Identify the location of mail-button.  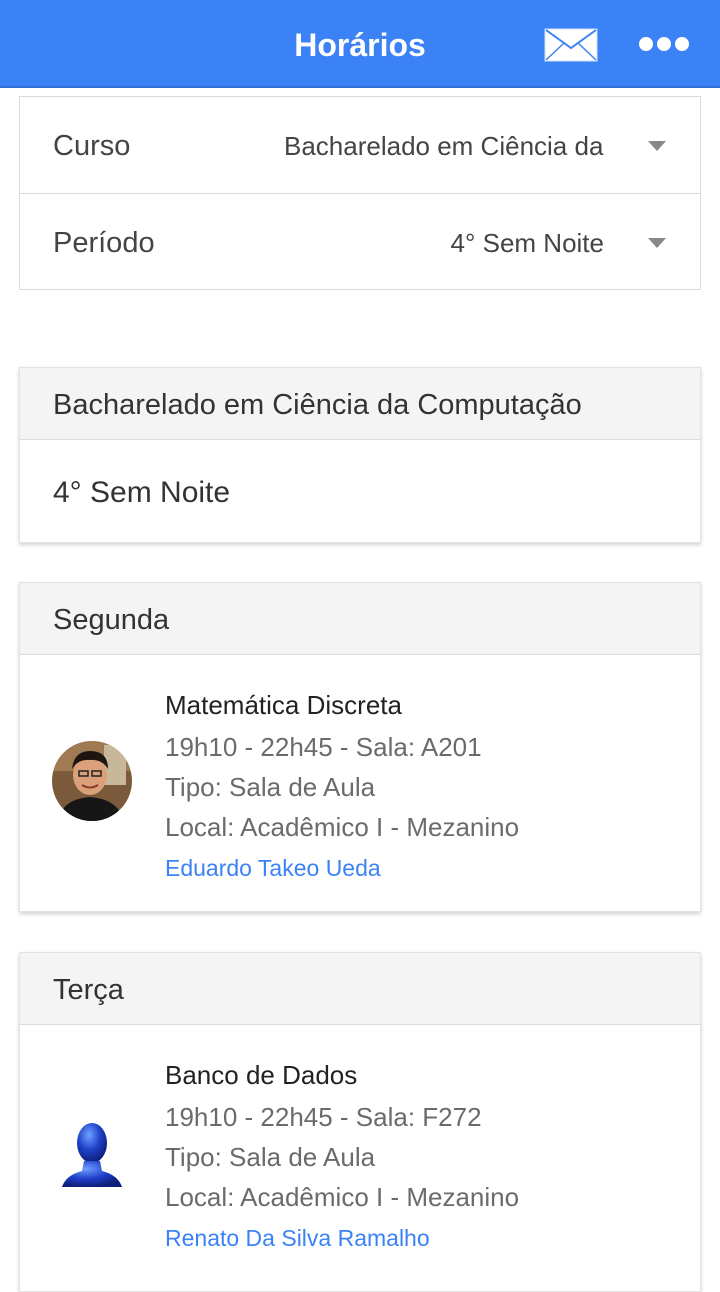
(571, 45).